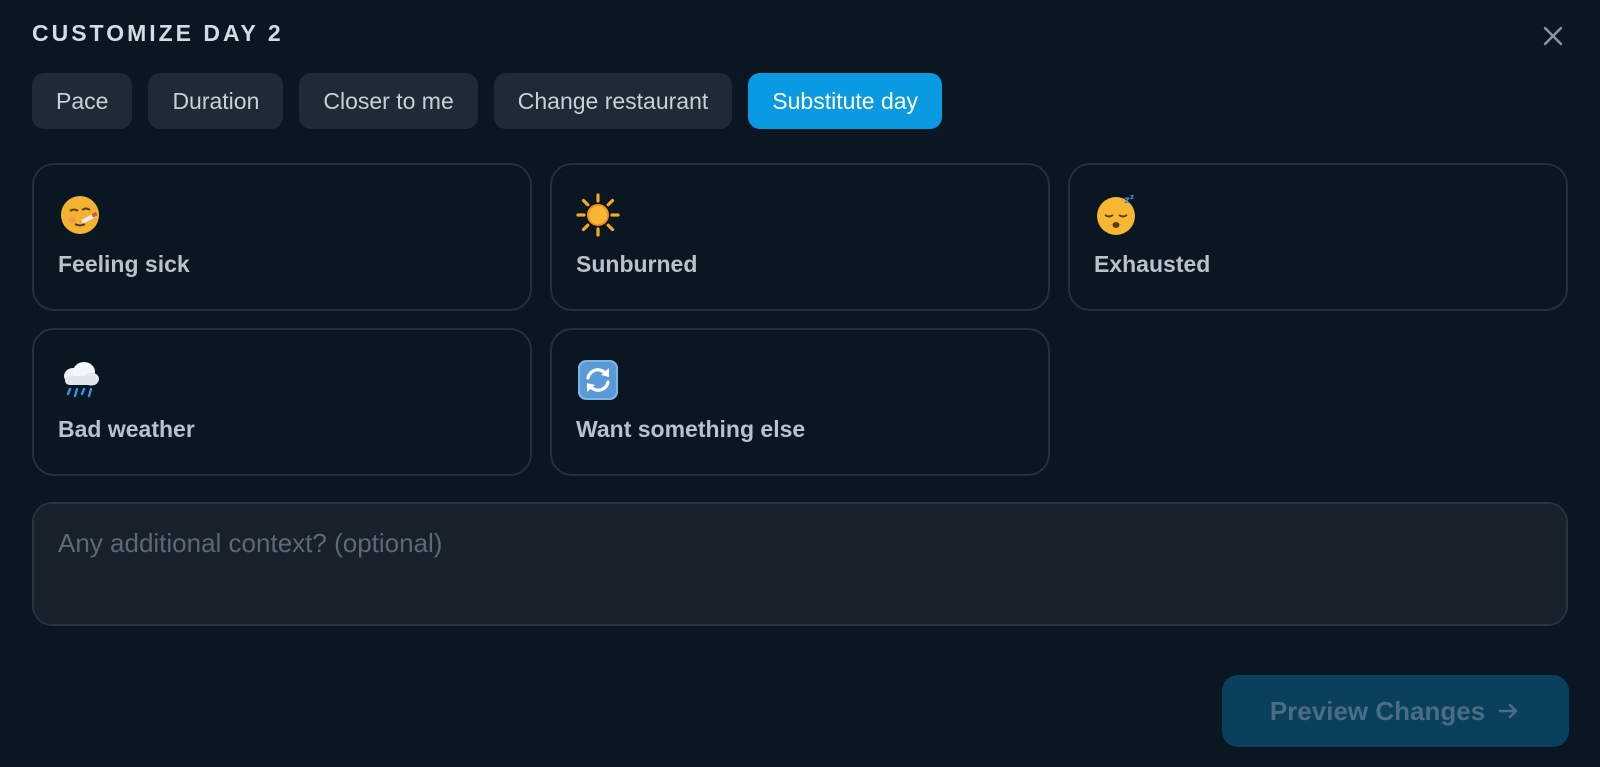 Image resolution: width=1600 pixels, height=767 pixels. I want to click on sun-icon, so click(598, 215).